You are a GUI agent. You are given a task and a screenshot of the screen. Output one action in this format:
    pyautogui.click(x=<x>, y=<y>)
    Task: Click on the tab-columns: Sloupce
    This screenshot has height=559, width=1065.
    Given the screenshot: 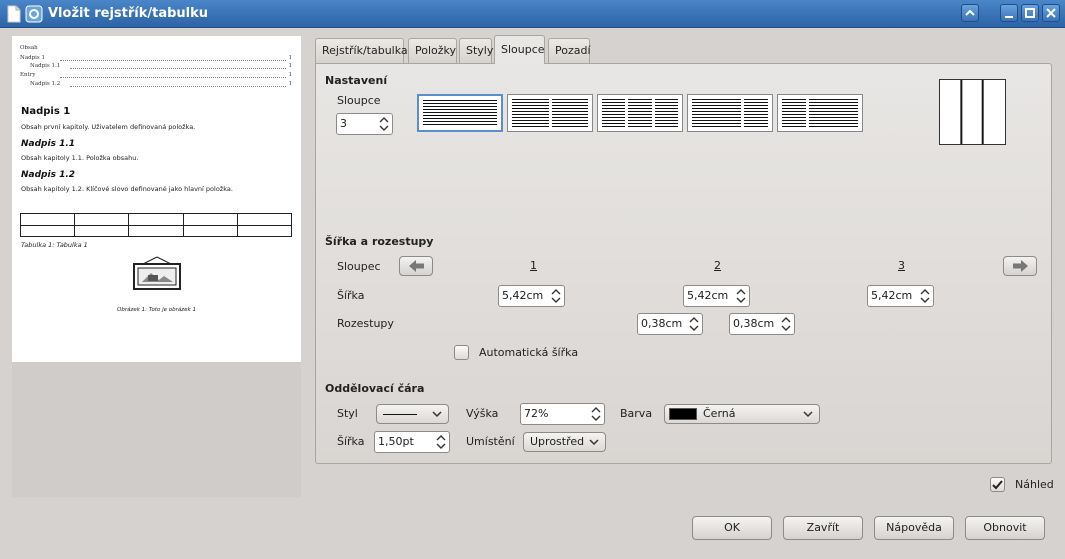 What is the action you would take?
    pyautogui.click(x=519, y=49)
    